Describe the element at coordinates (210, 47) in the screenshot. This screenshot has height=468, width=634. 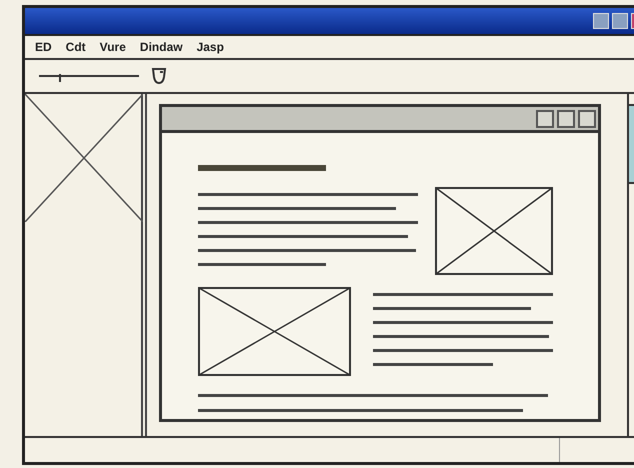
I see `menu-item: Jasp` at that location.